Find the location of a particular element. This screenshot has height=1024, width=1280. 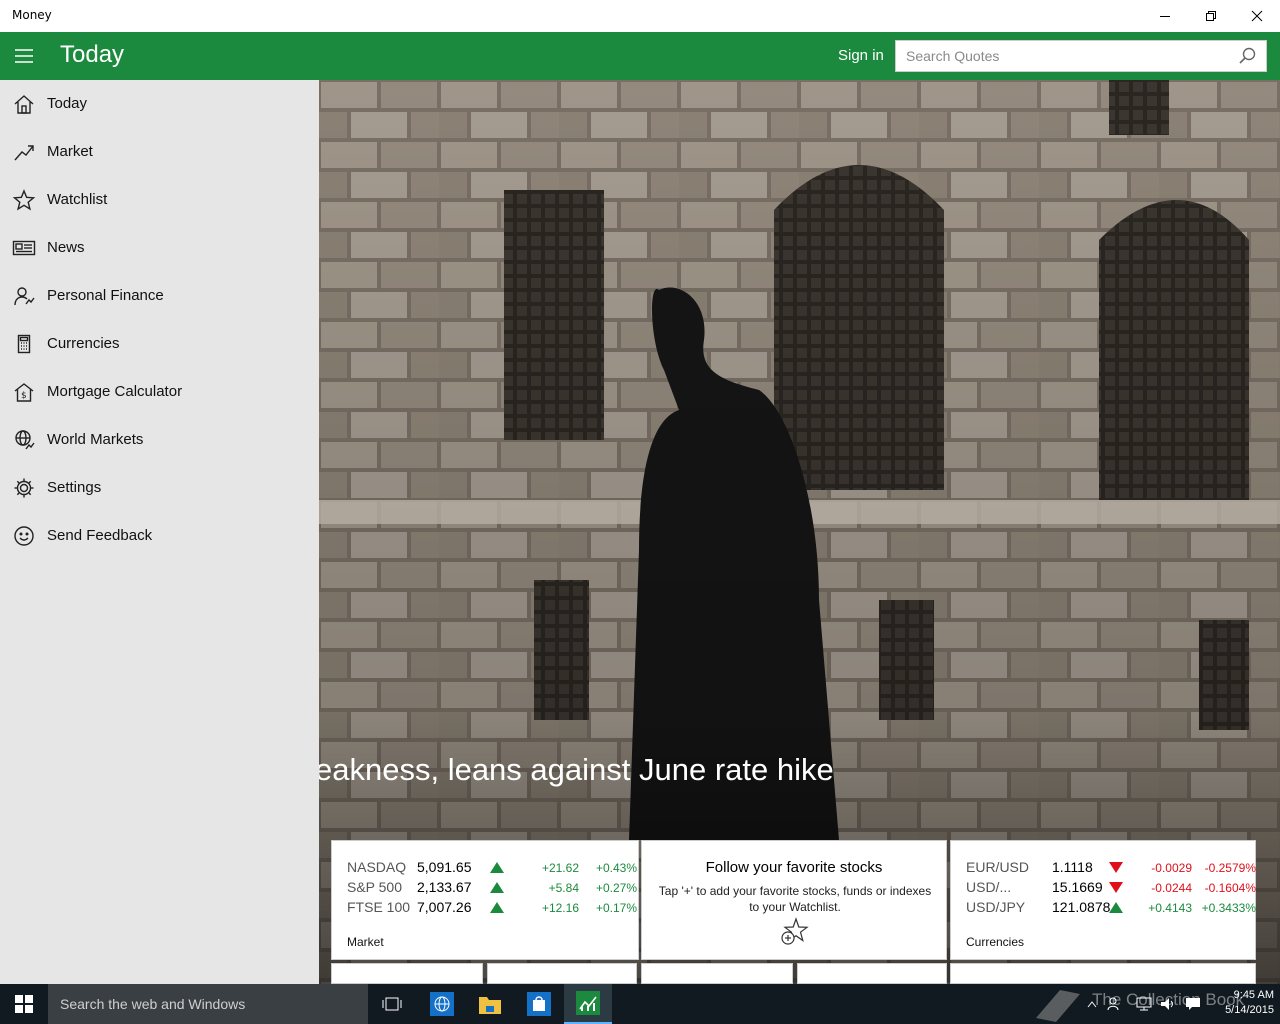

taskbar-search-box: Search the web and Windows is located at coordinates (208, 1004).